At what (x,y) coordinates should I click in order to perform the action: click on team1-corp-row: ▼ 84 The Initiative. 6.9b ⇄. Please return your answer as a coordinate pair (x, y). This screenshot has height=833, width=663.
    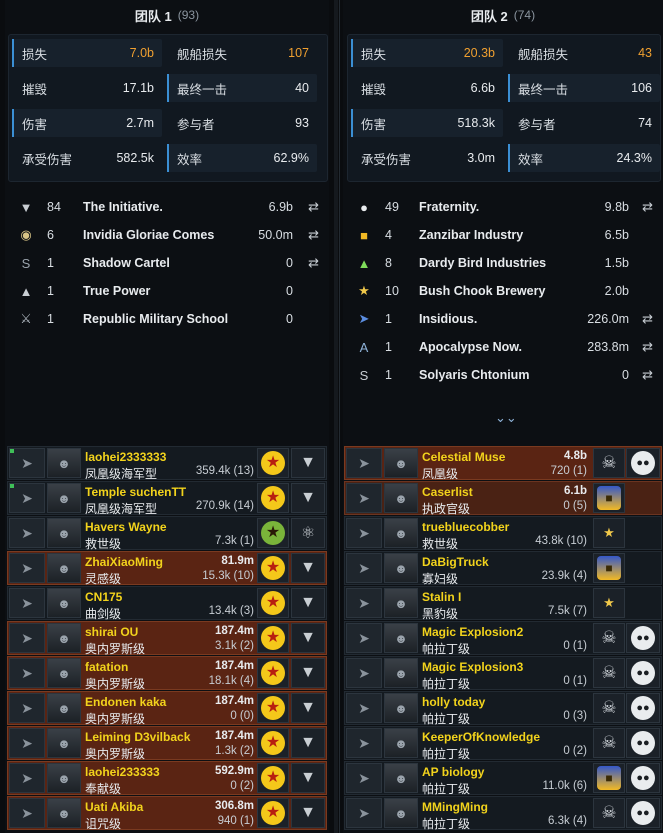
    Looking at the image, I should click on (167, 207).